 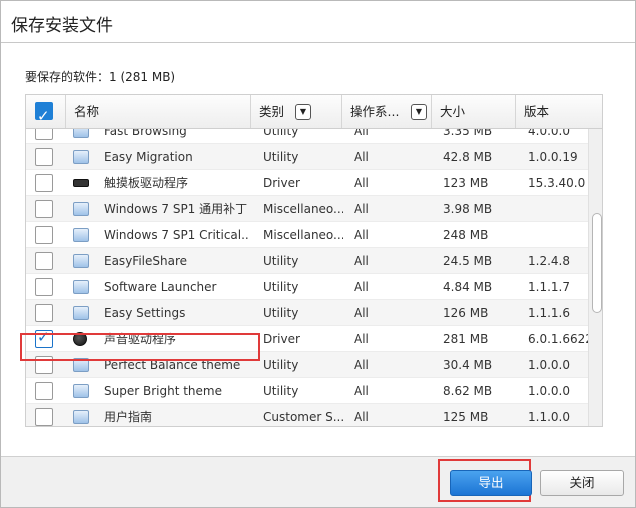 I want to click on cell-name: Easy Settings, so click(x=145, y=313).